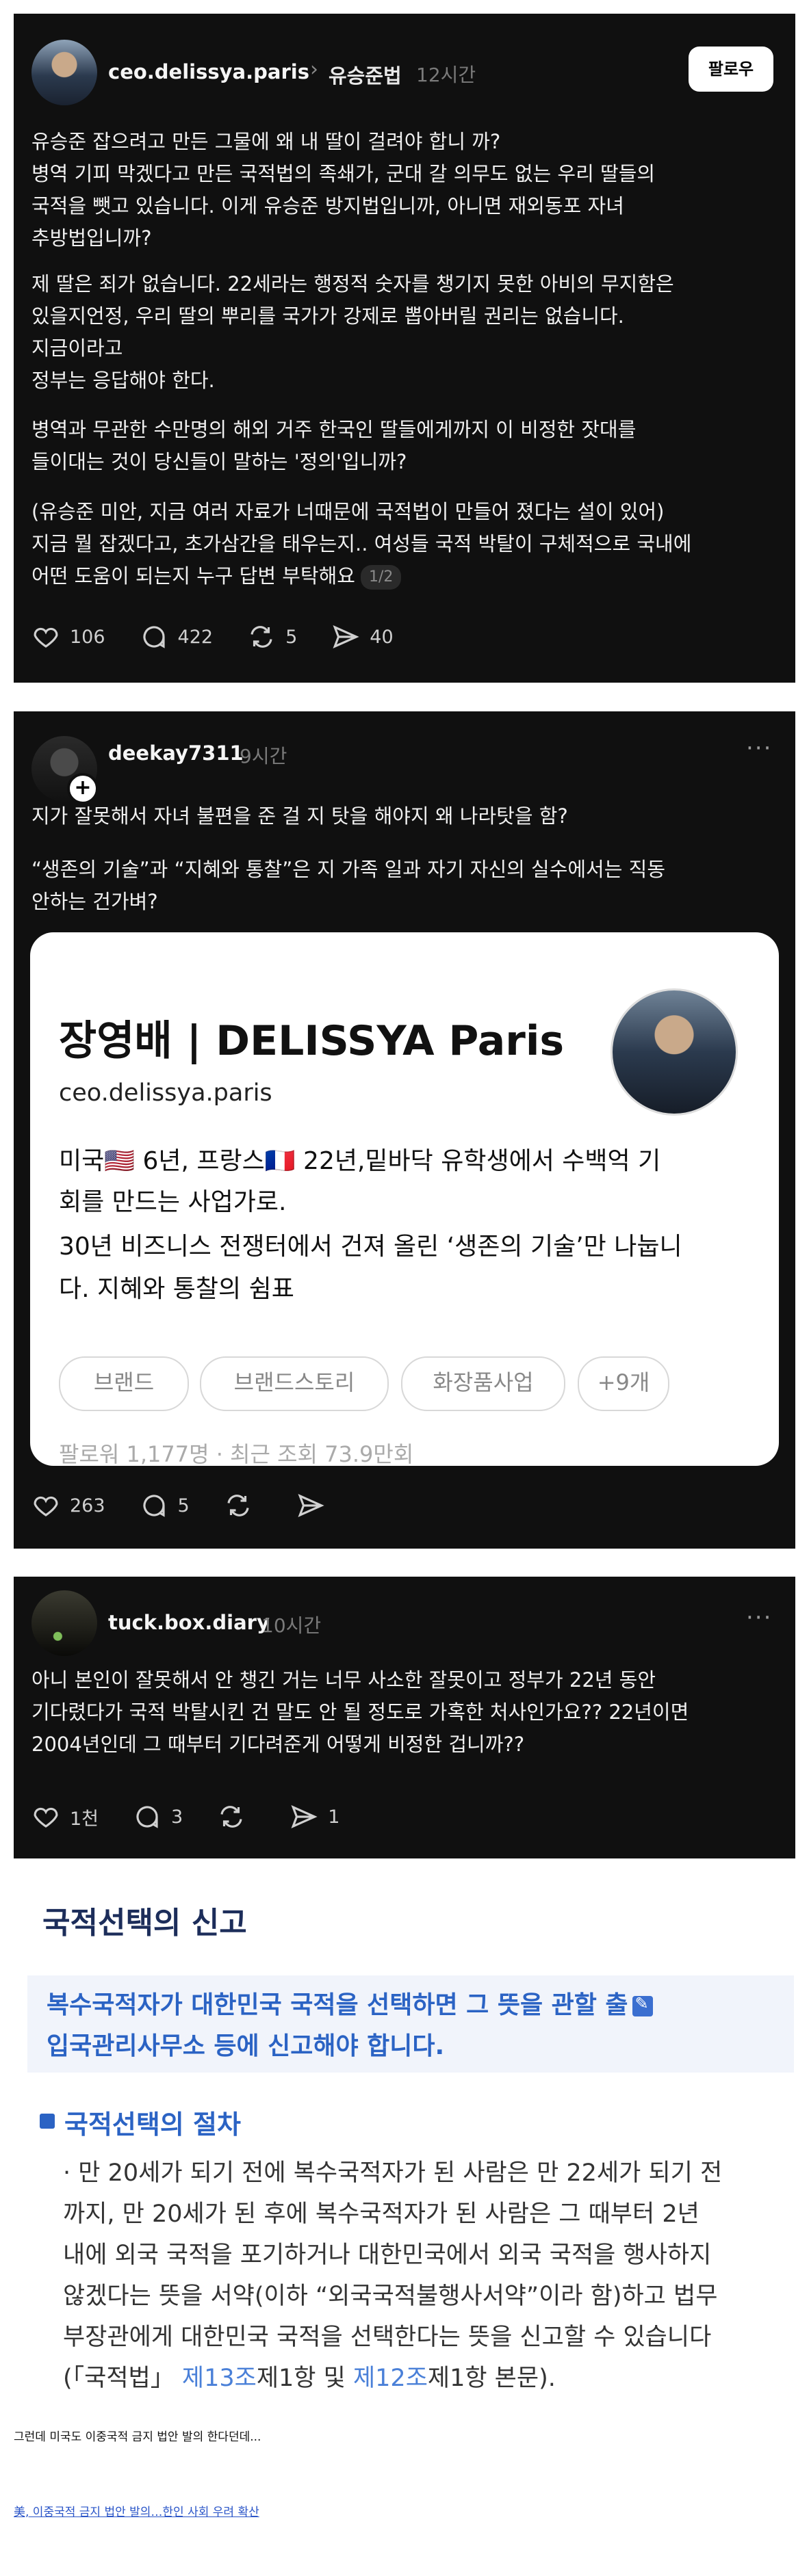 This screenshot has height=2576, width=809. Describe the element at coordinates (219, 2378) in the screenshot. I see `law-link: 제13조` at that location.